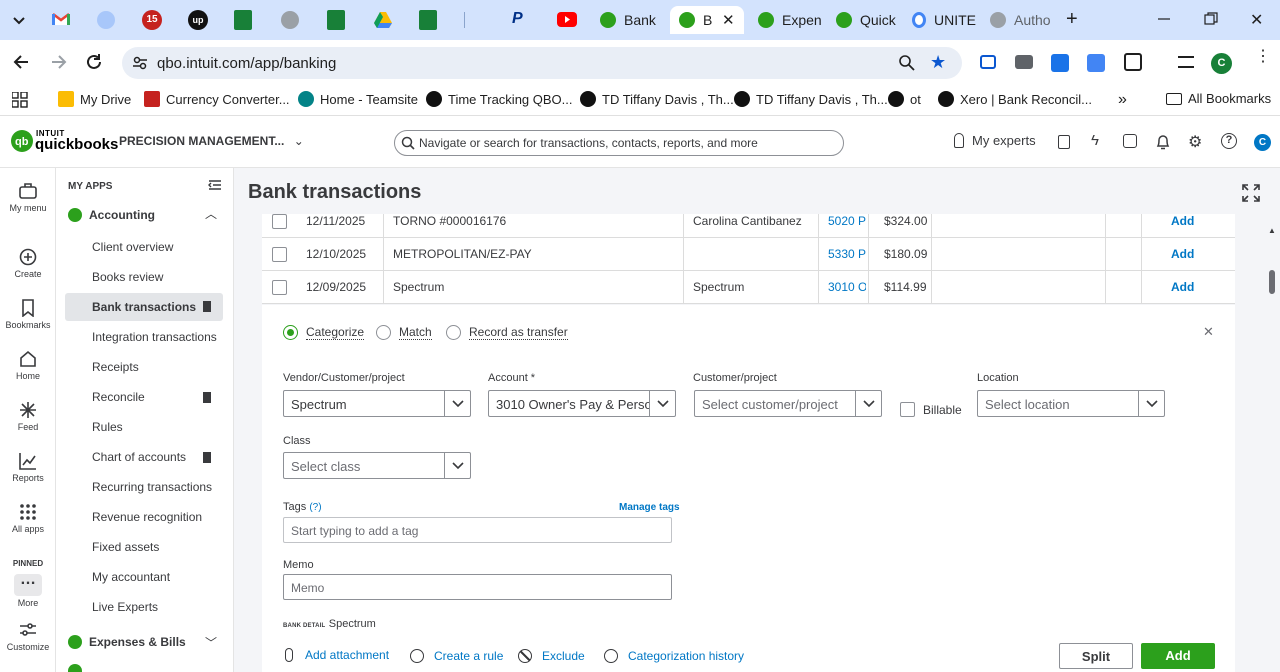  What do you see at coordinates (28, 197) in the screenshot?
I see `rail-my-menu: My menu` at bounding box center [28, 197].